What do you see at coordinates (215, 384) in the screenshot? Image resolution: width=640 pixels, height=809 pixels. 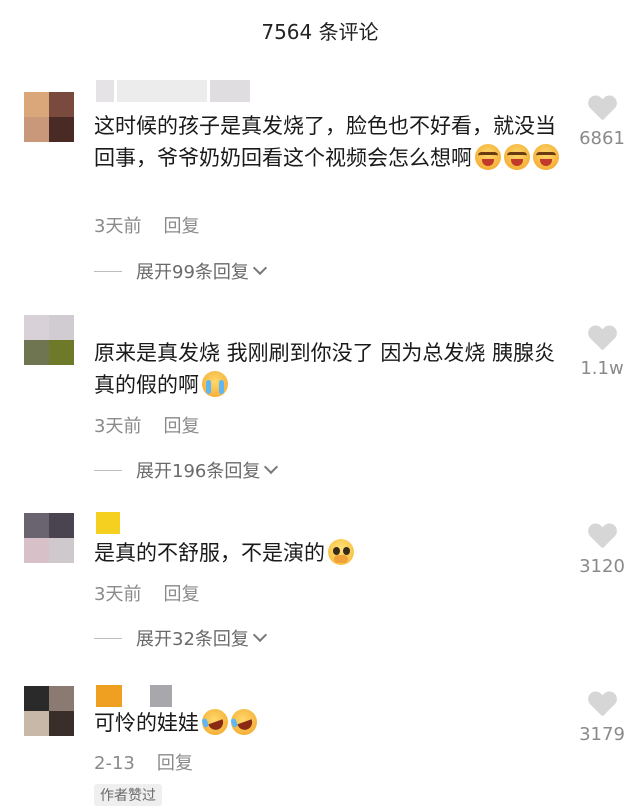 I see `sobbing-face-icon` at bounding box center [215, 384].